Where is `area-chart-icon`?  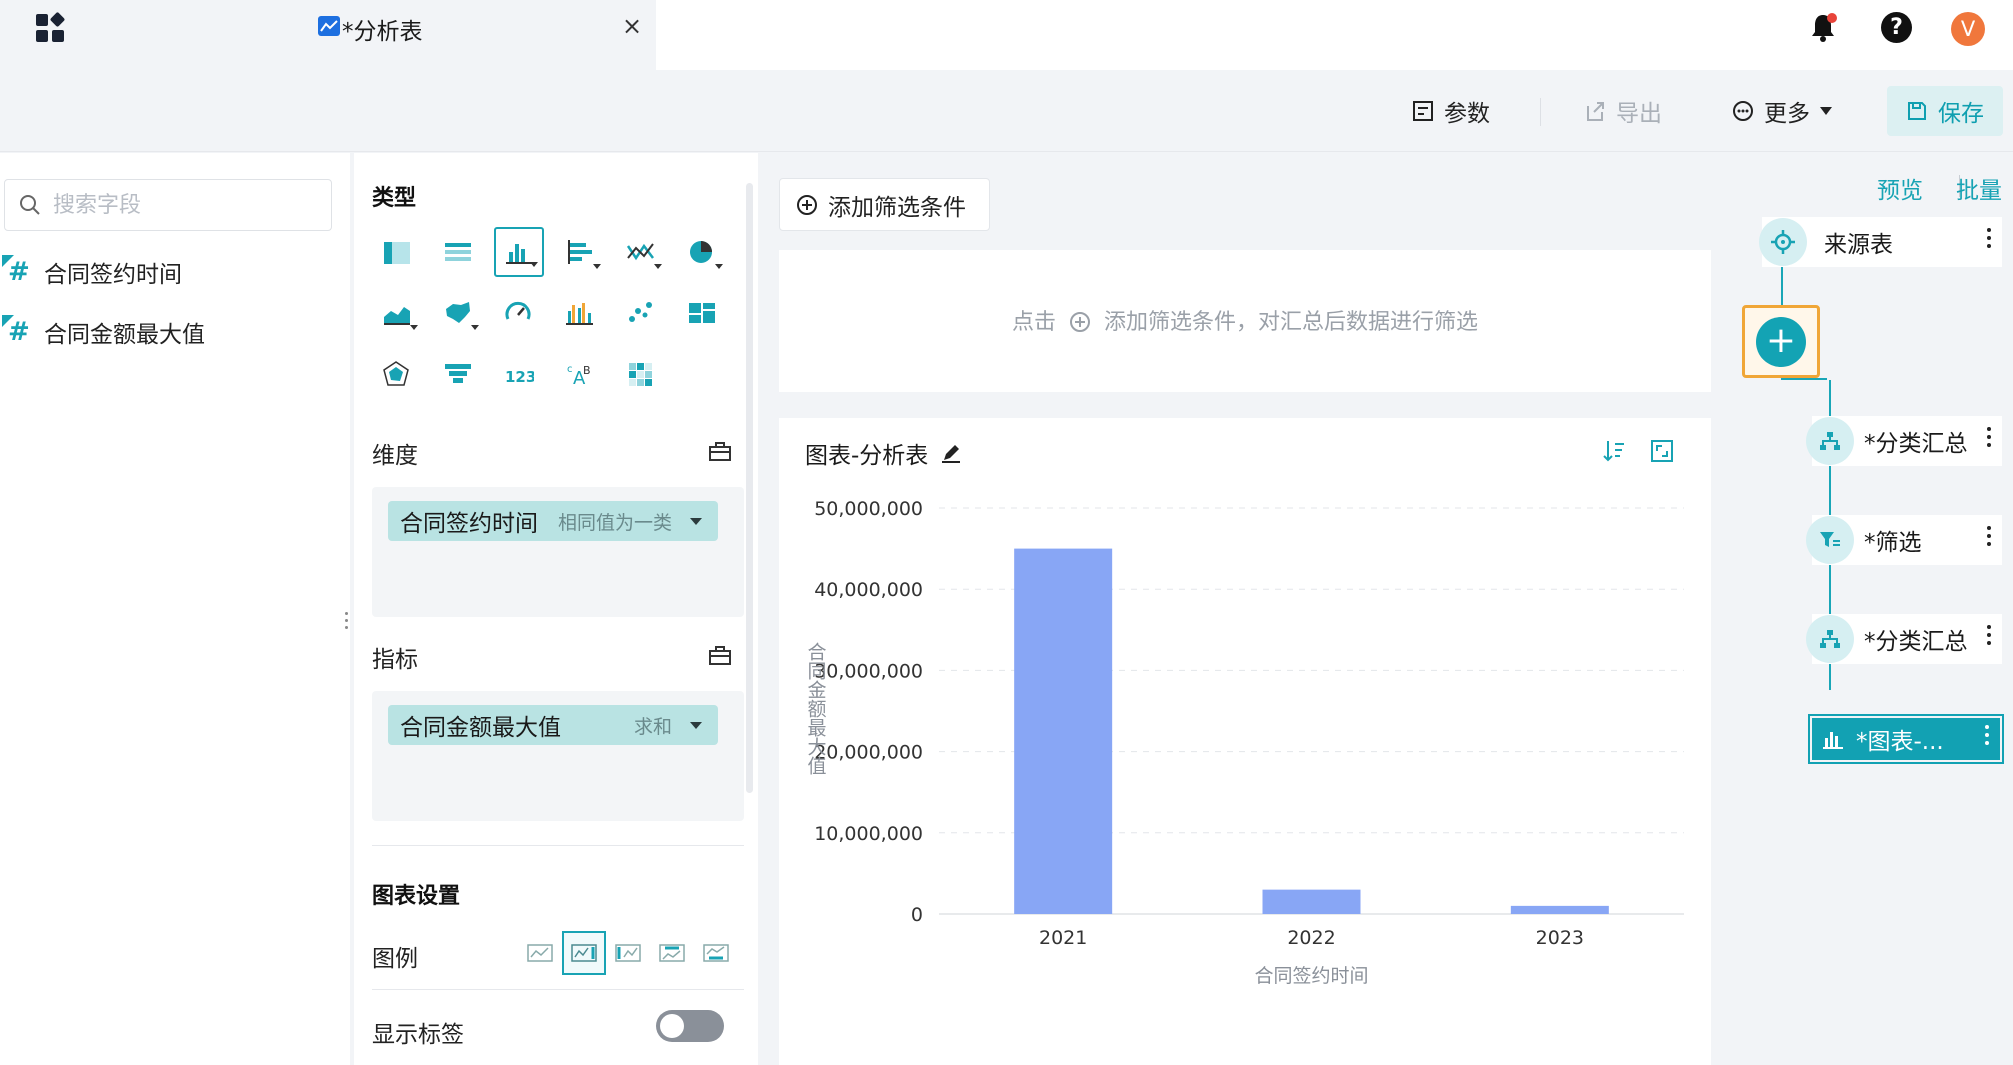
area-chart-icon is located at coordinates (397, 313).